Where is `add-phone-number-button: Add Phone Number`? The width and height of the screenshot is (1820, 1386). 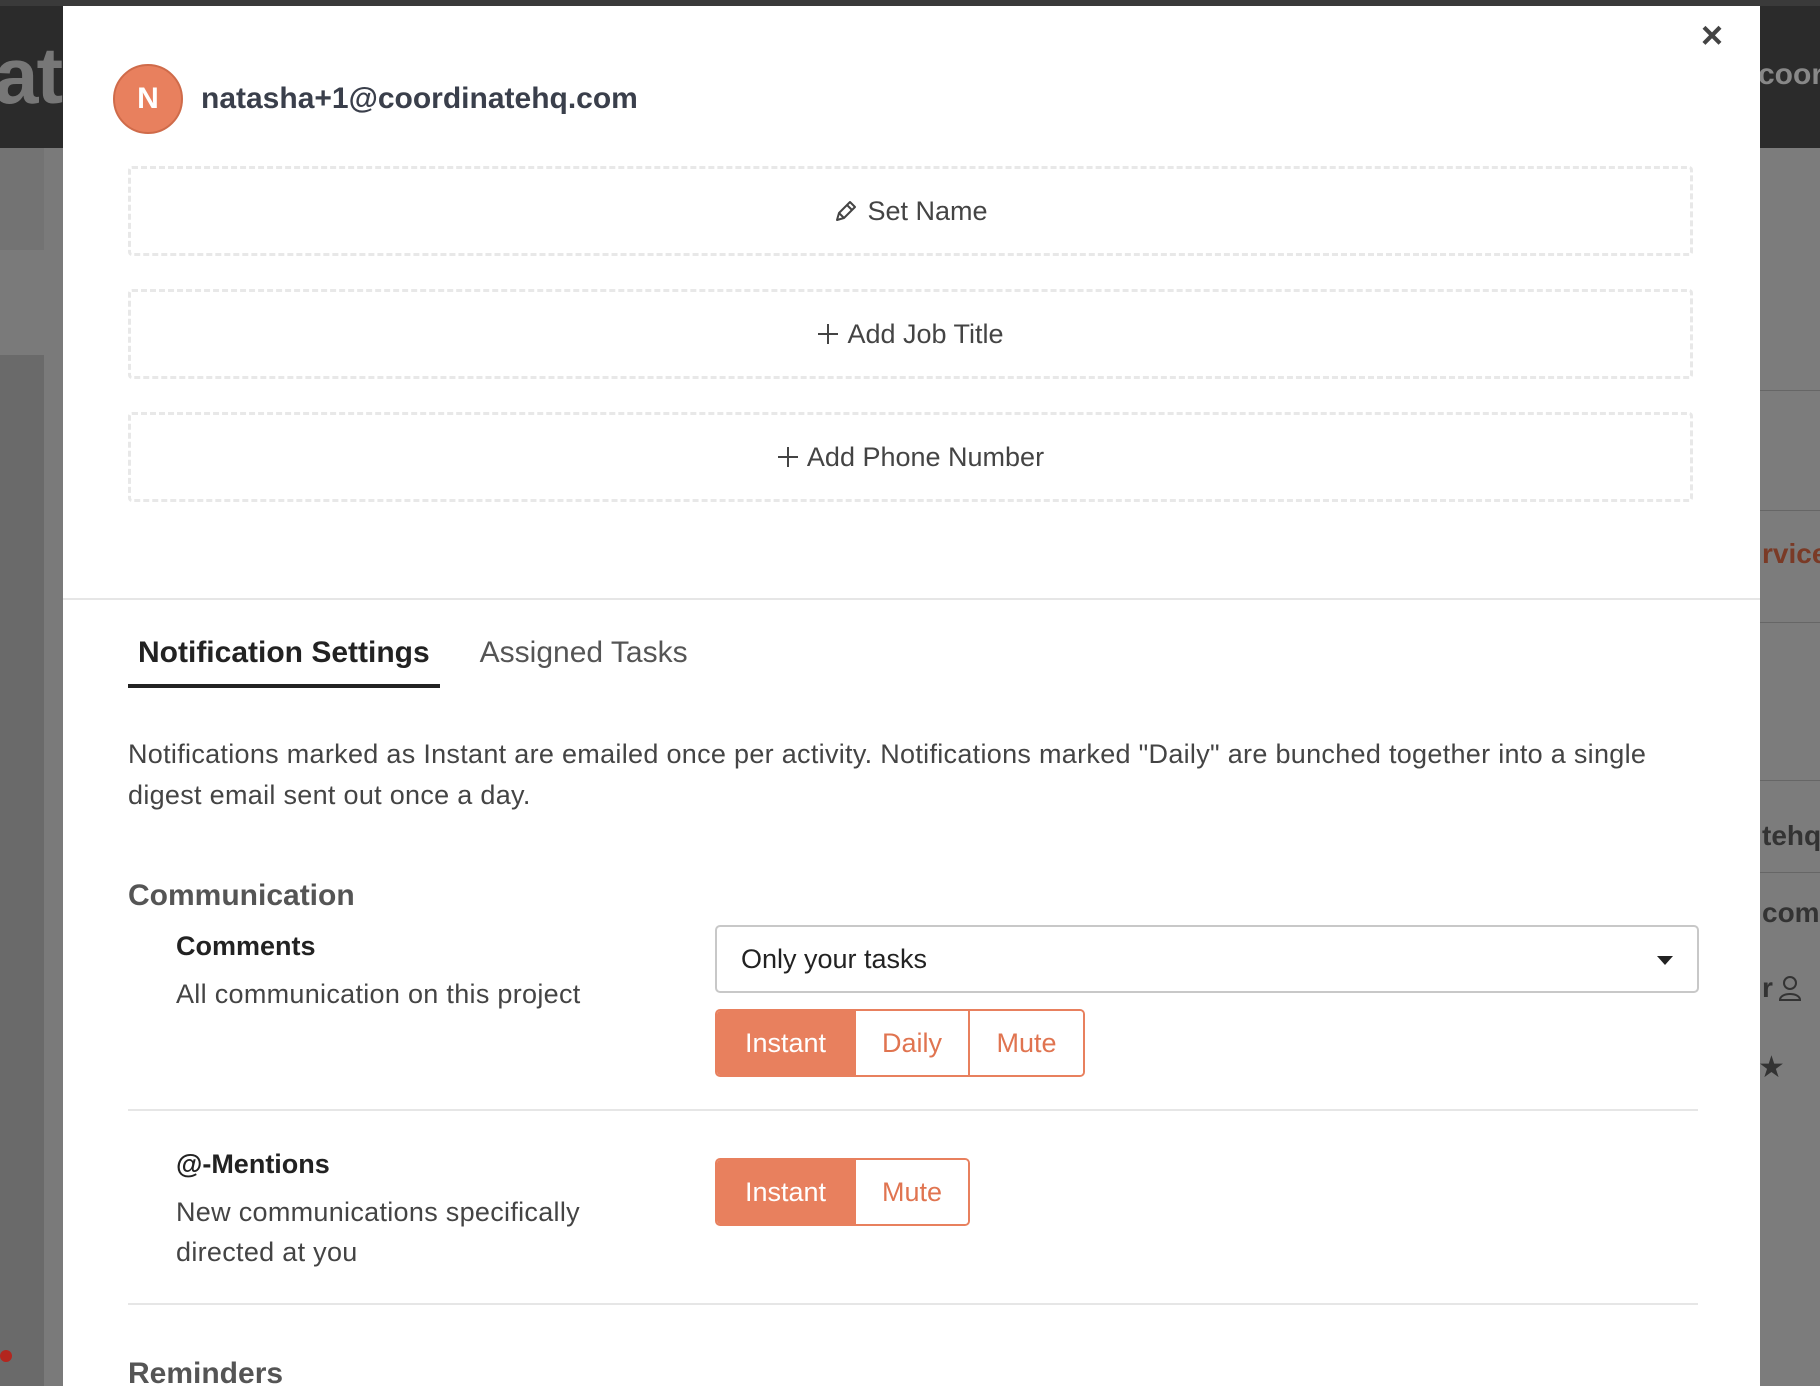
add-phone-number-button: Add Phone Number is located at coordinates (910, 457).